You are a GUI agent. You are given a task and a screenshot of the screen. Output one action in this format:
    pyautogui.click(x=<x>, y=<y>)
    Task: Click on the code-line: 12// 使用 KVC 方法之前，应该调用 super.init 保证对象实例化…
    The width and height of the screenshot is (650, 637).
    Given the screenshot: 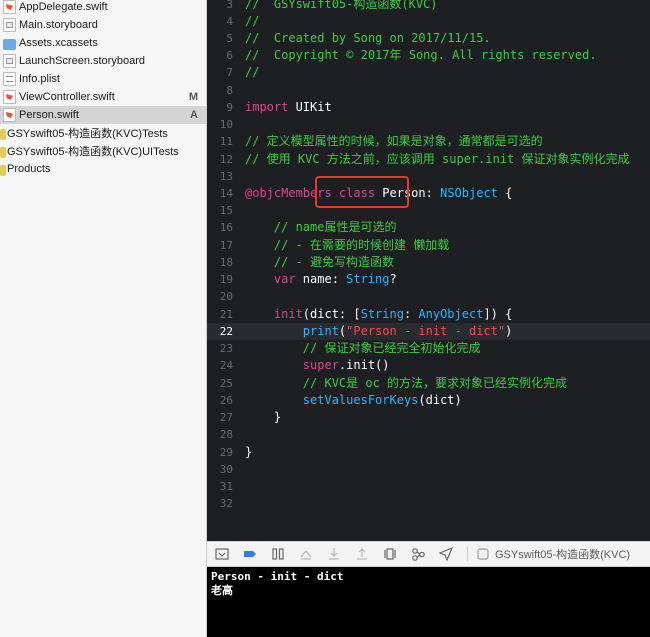 What is the action you would take?
    pyautogui.click(x=428, y=159)
    